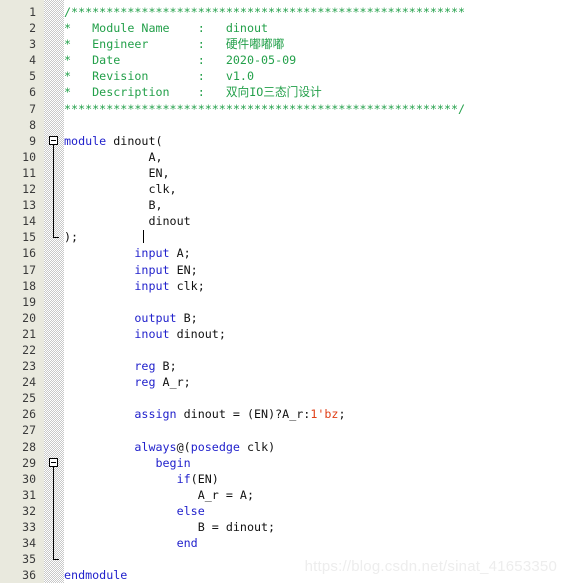 The image size is (563, 583). I want to click on code-line: input clk;, so click(313, 286).